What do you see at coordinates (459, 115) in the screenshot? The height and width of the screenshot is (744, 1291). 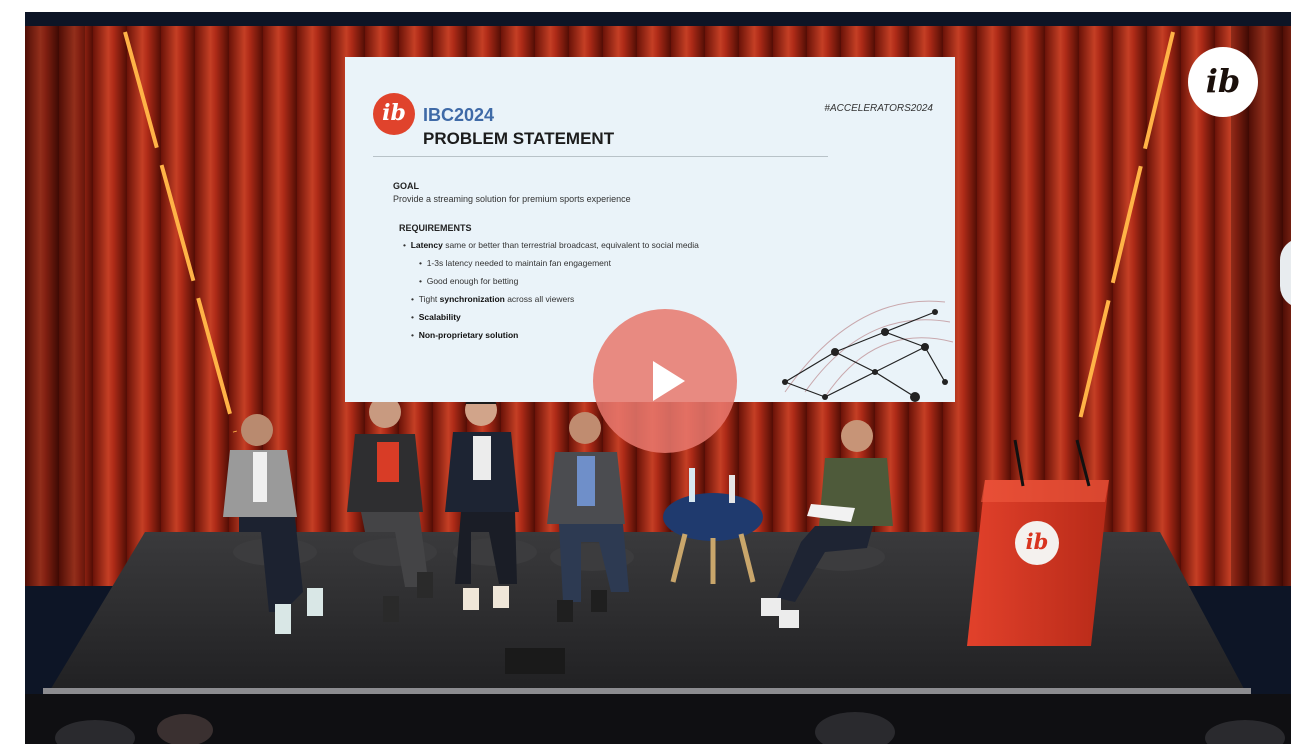 I see `slide-event-name: IBC2024` at bounding box center [459, 115].